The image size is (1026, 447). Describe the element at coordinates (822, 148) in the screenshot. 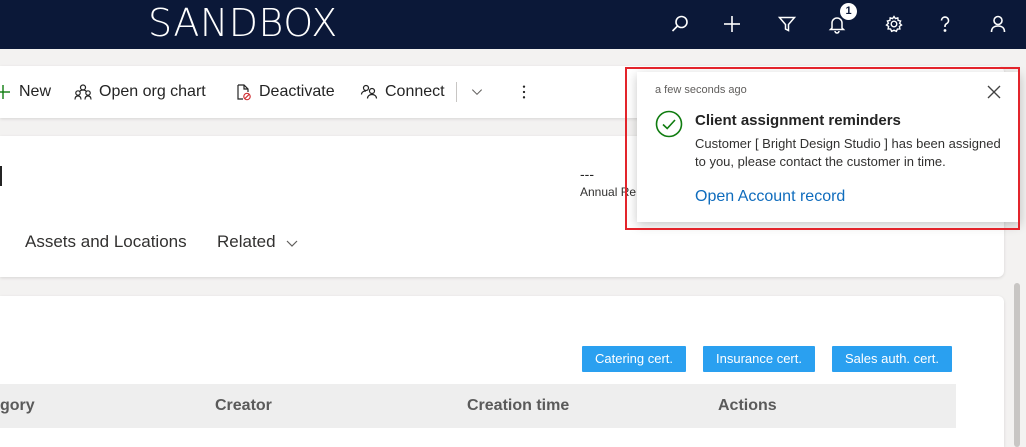

I see `highlight-frame` at that location.